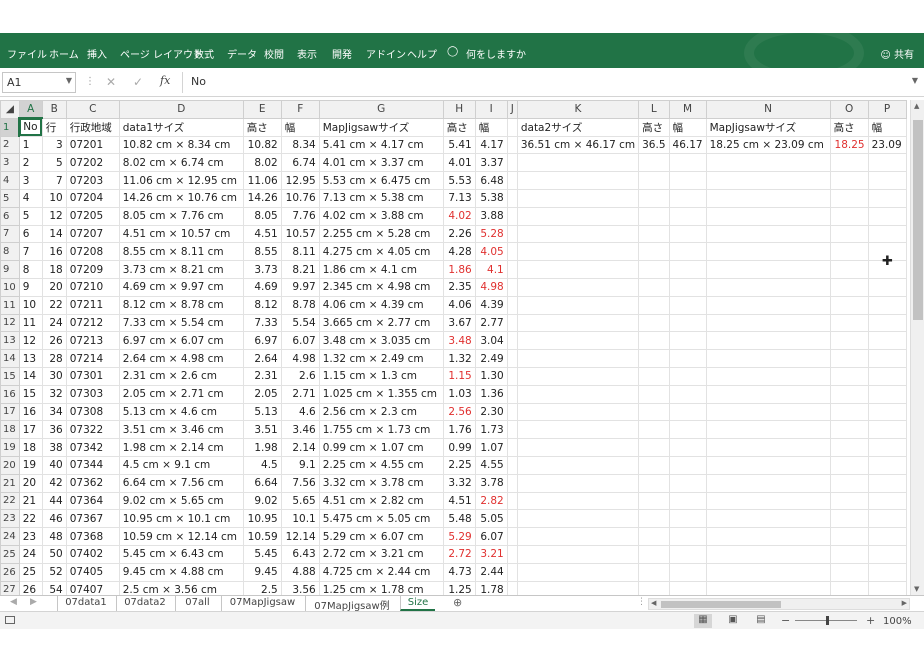  Describe the element at coordinates (54, 376) in the screenshot. I see `cell-b15: 30` at that location.